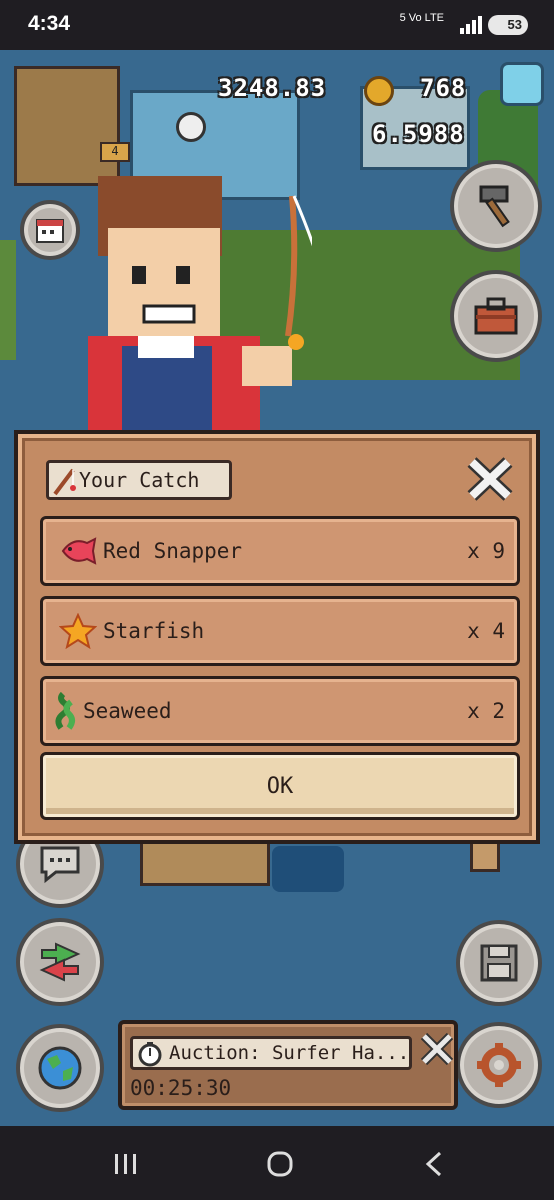  What do you see at coordinates (64, 482) in the screenshot?
I see `fishing-rod-icon` at bounding box center [64, 482].